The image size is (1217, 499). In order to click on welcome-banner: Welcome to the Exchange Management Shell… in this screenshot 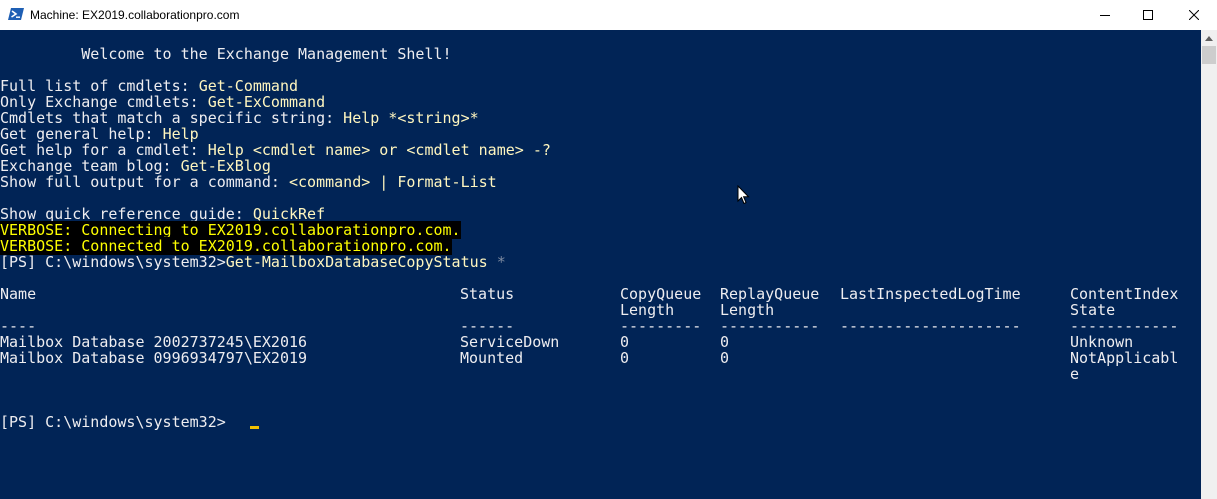, I will do `click(226, 54)`.